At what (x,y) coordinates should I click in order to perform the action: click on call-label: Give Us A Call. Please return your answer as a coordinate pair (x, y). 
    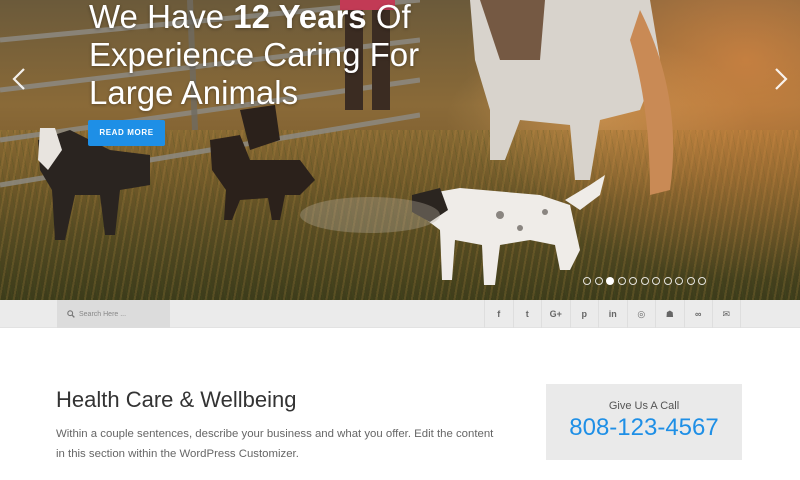
    Looking at the image, I should click on (644, 406).